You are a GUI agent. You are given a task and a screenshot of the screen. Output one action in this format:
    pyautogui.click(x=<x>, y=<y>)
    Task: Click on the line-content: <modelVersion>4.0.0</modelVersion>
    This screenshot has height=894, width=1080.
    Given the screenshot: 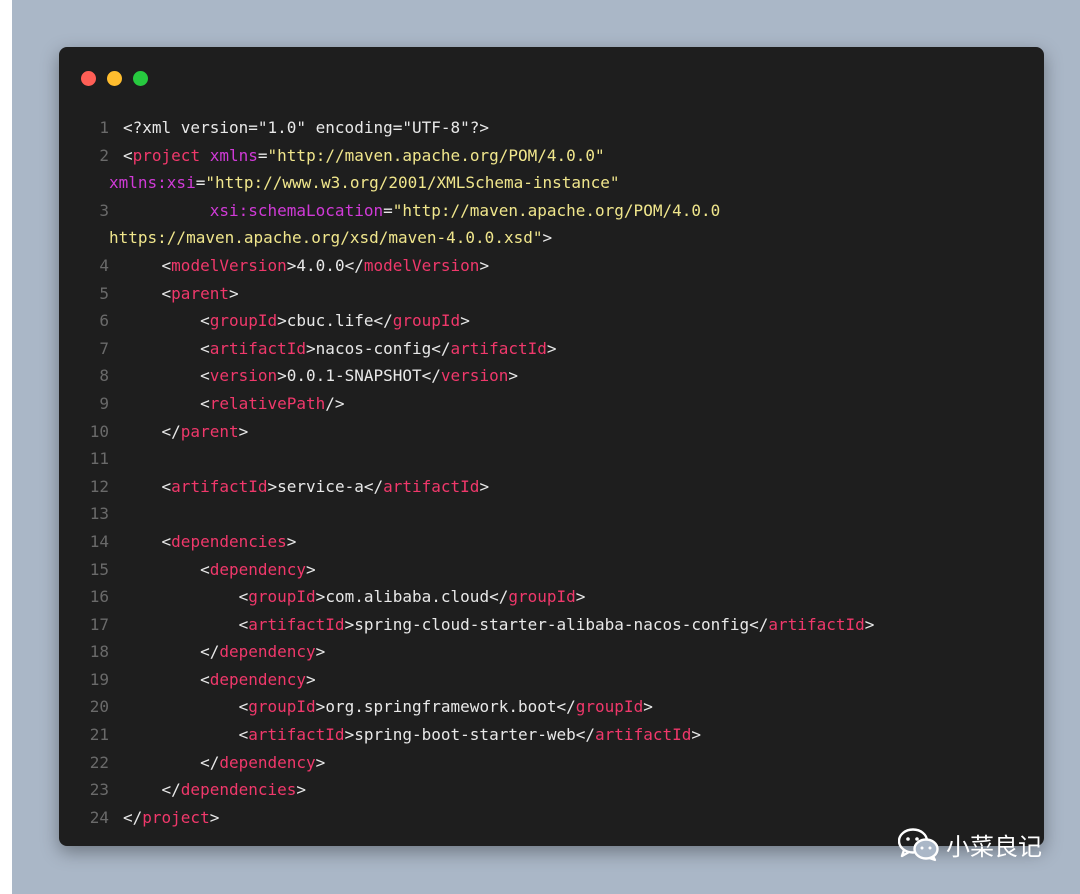 What is the action you would take?
    pyautogui.click(x=583, y=266)
    